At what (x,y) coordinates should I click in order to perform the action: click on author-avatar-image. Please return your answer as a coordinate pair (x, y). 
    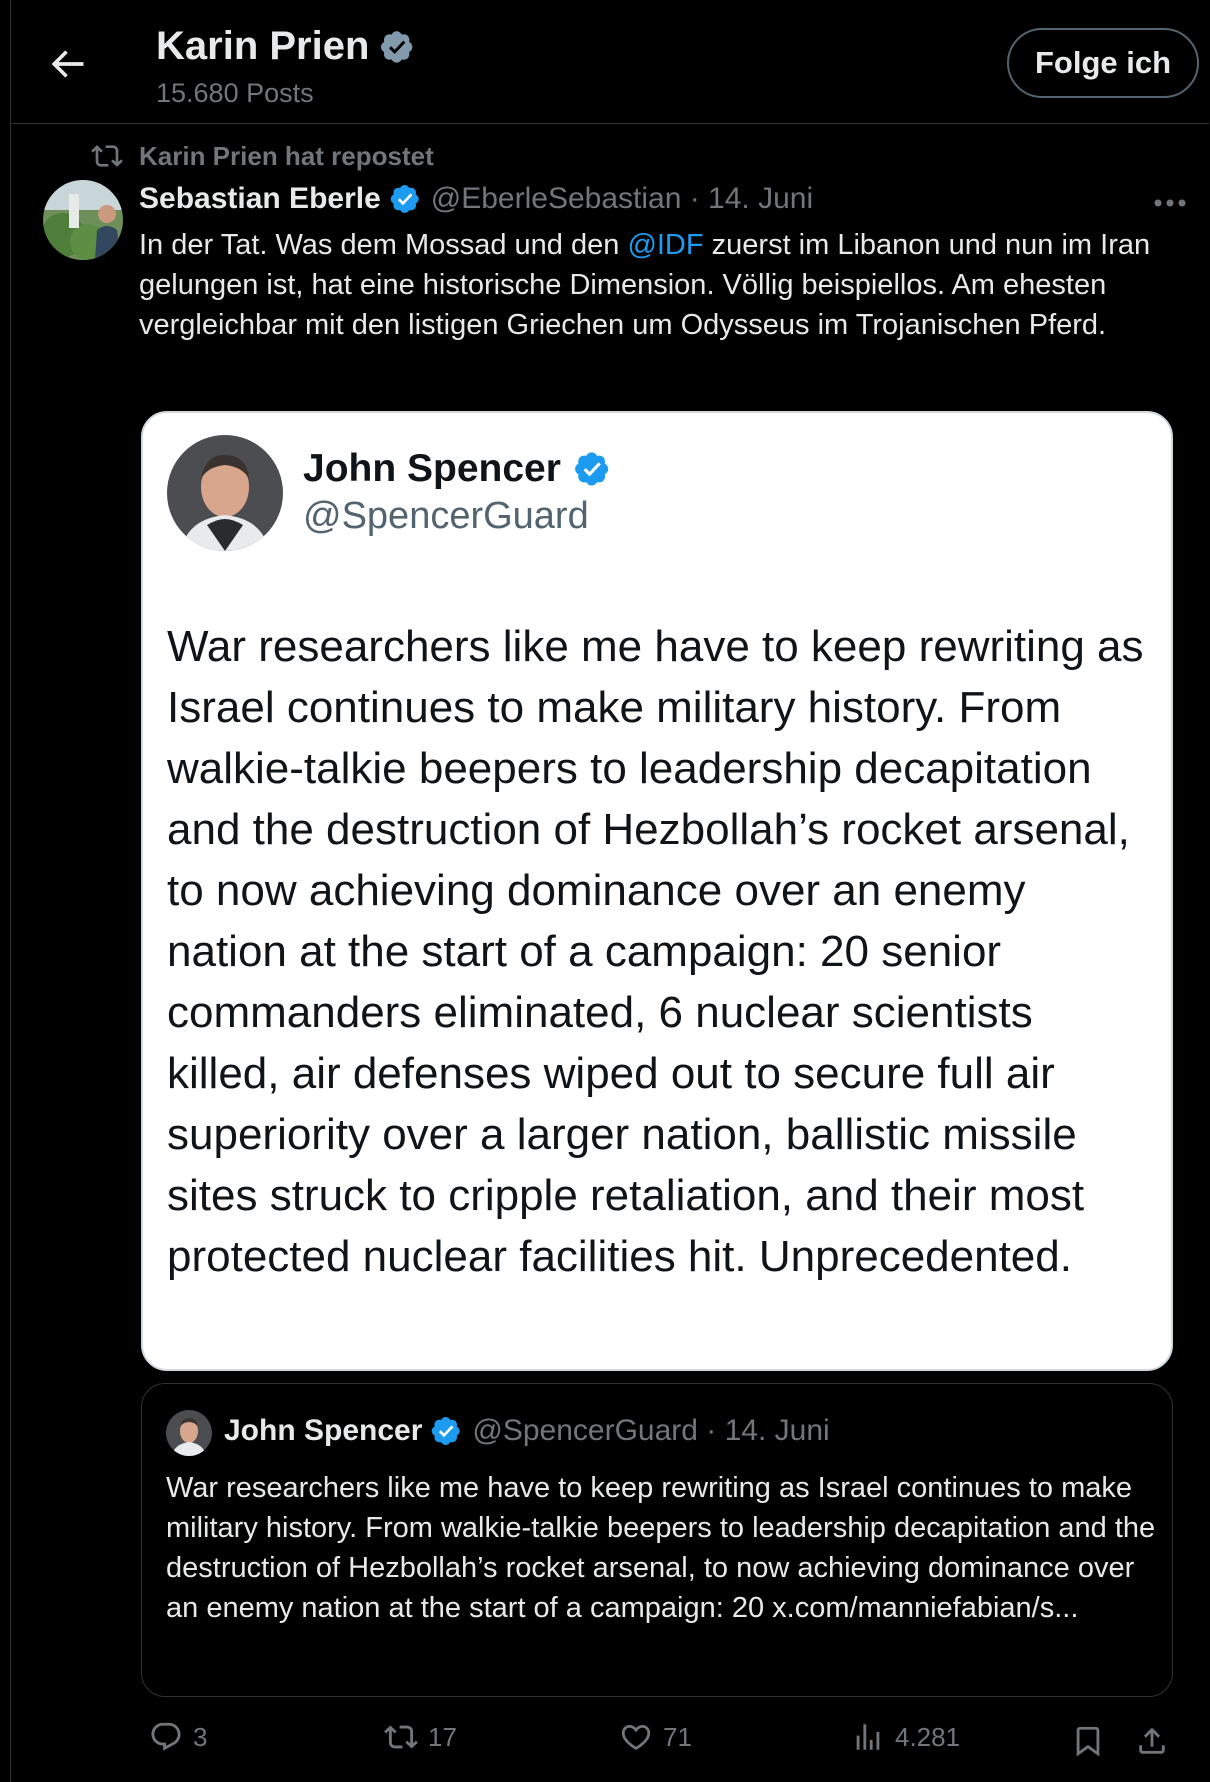
    Looking at the image, I should click on (83, 220).